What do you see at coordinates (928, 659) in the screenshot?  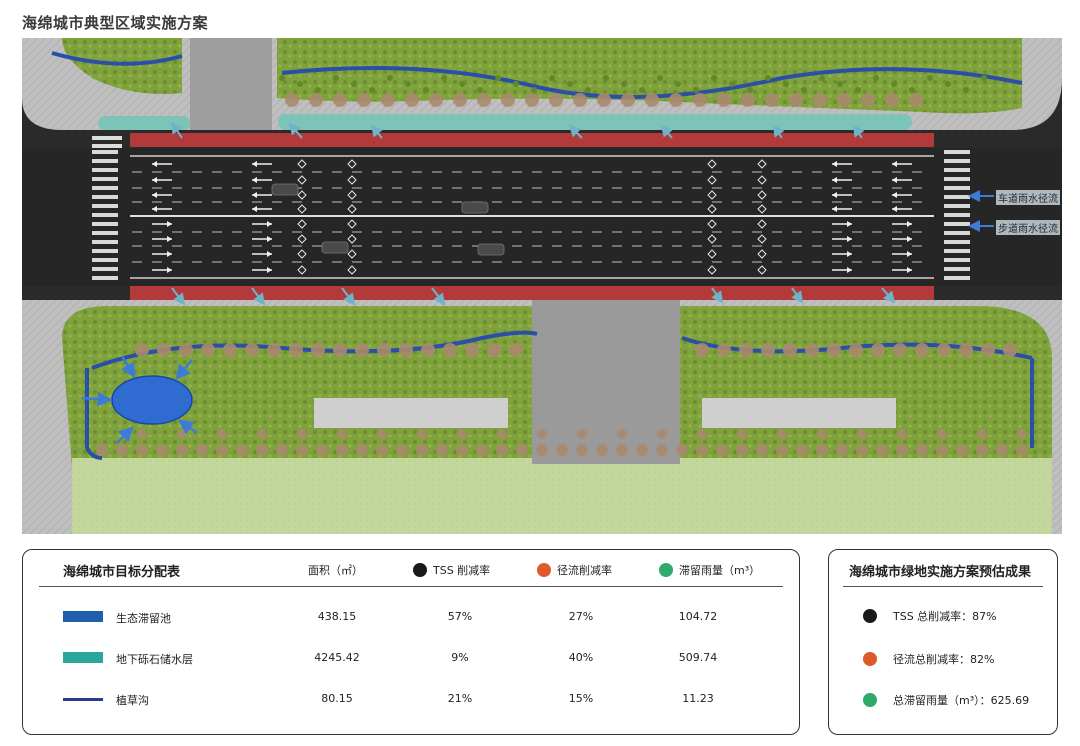 I see `result-item-runoff: 径流总削减率：82%` at bounding box center [928, 659].